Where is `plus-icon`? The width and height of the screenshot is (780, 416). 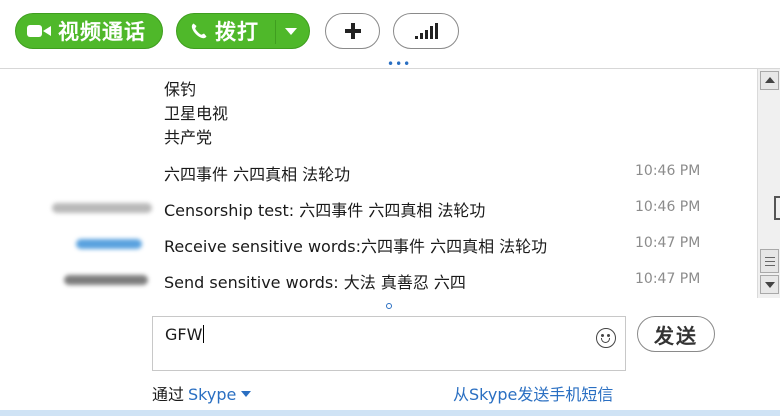 plus-icon is located at coordinates (352, 31).